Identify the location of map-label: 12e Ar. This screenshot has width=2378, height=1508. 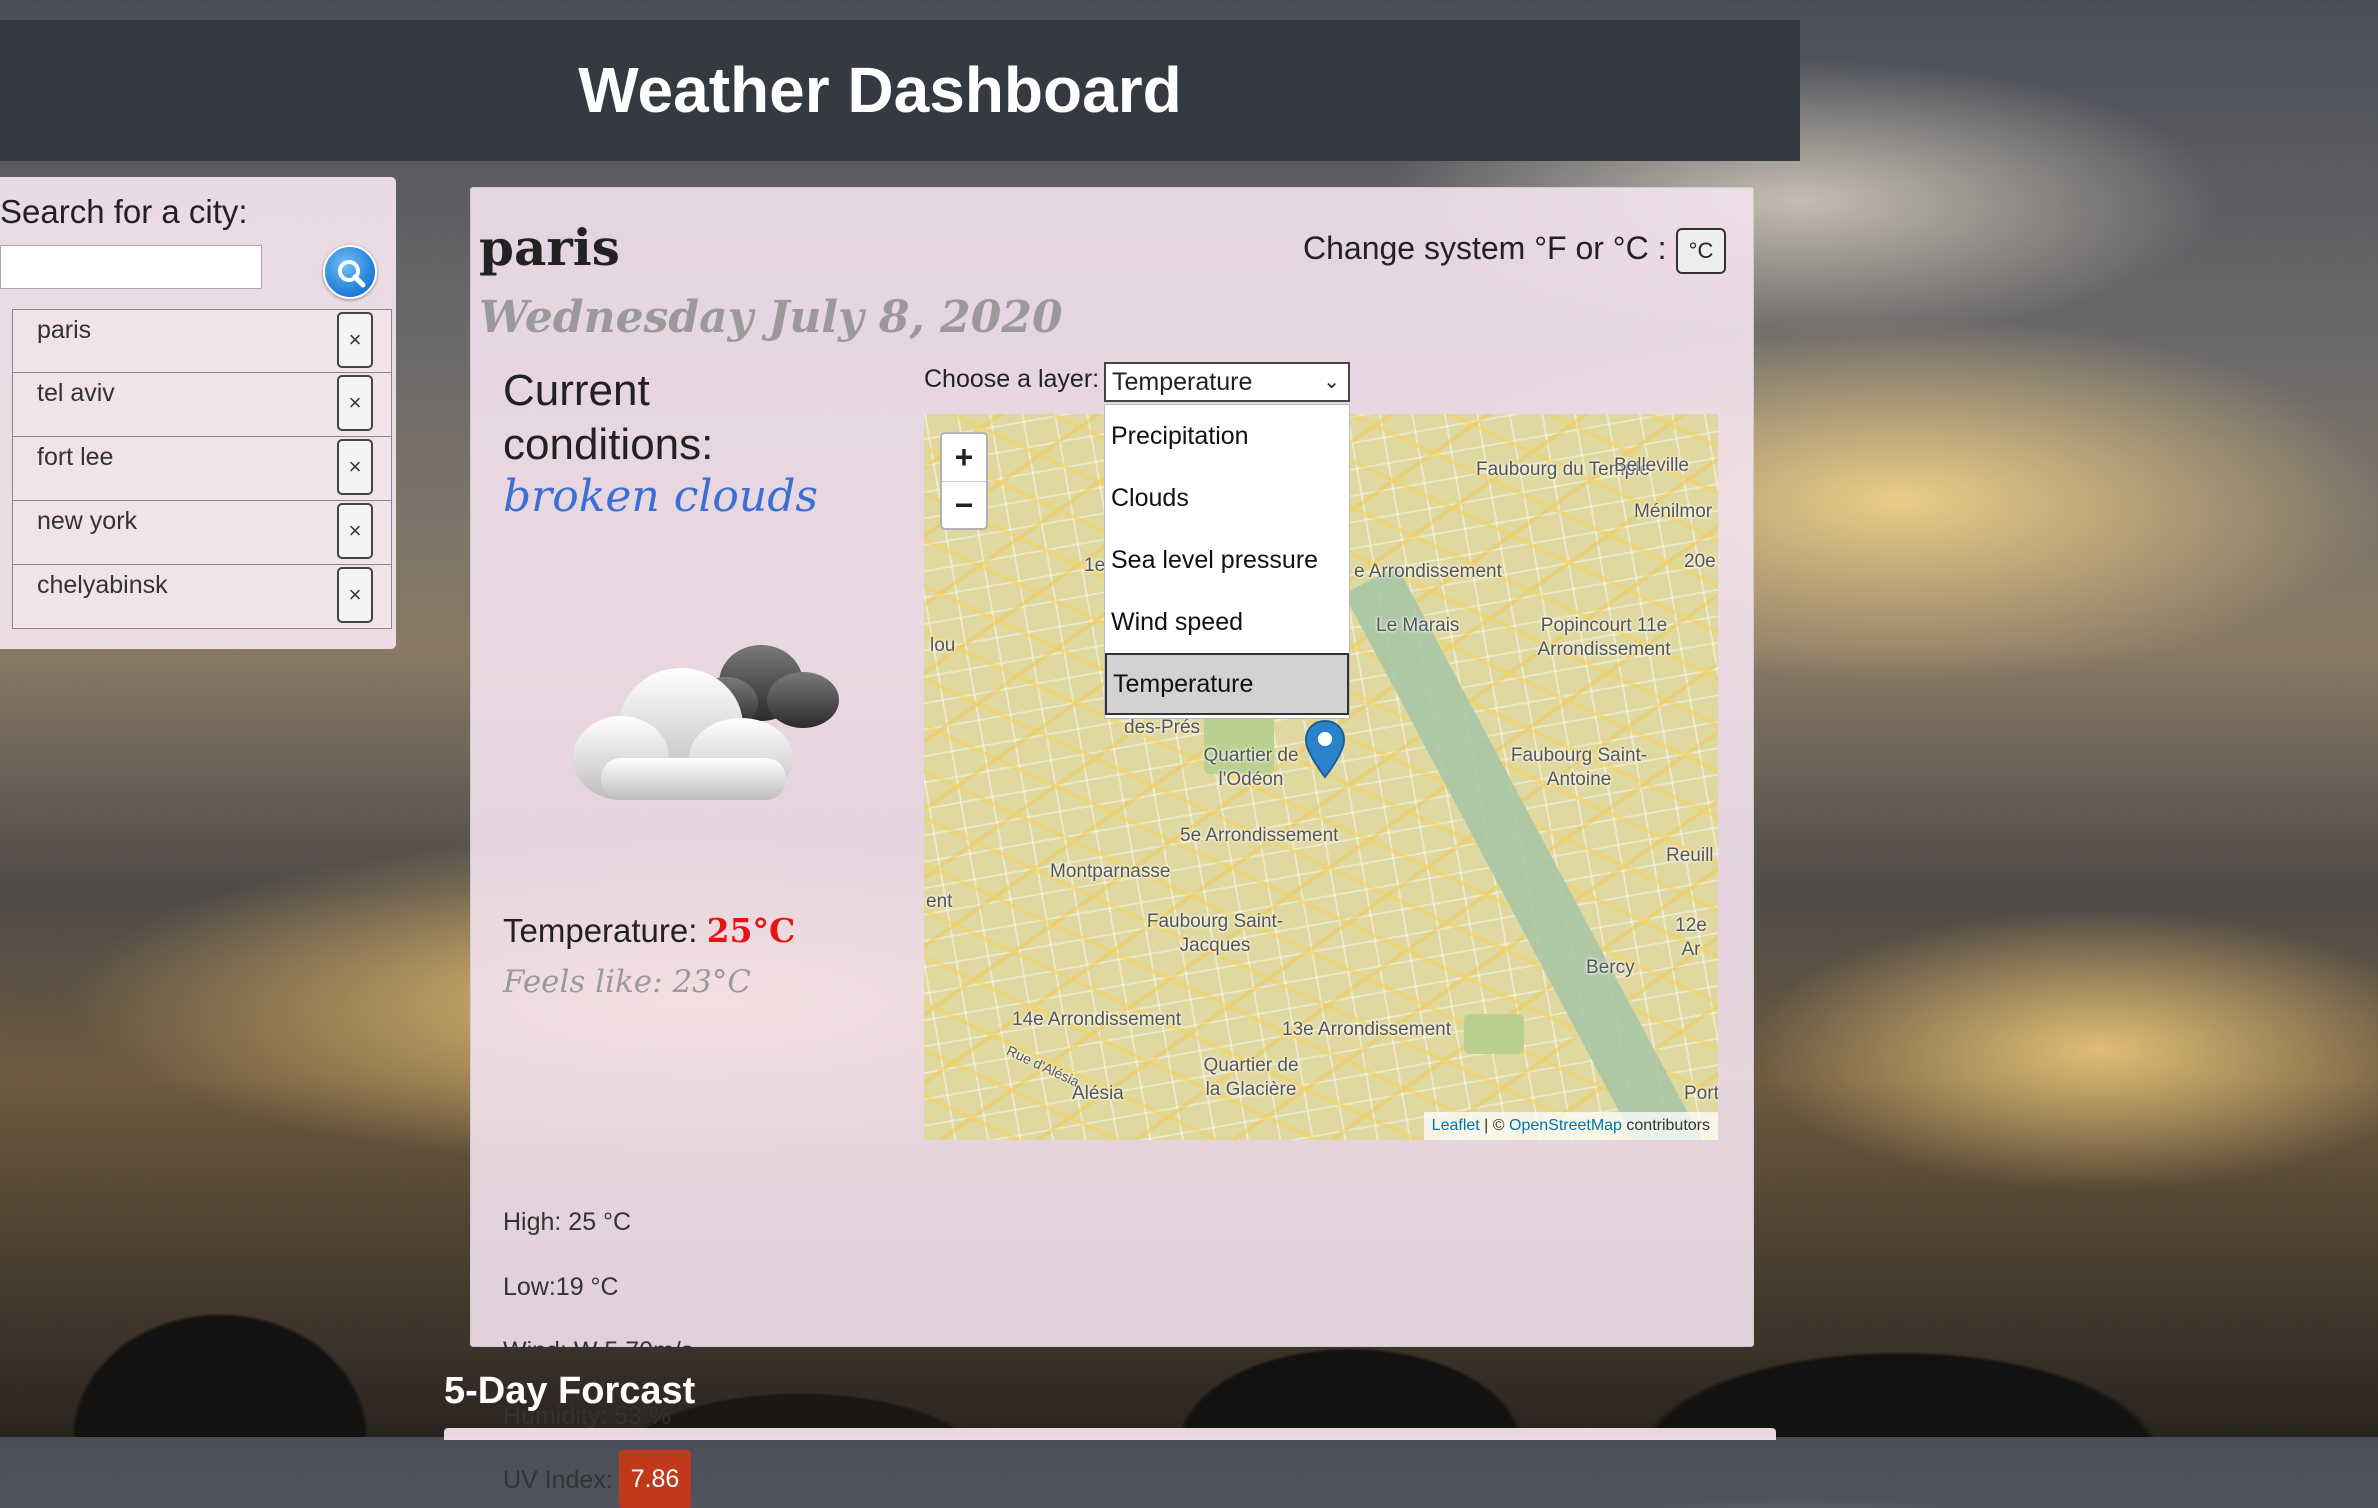
(1691, 937).